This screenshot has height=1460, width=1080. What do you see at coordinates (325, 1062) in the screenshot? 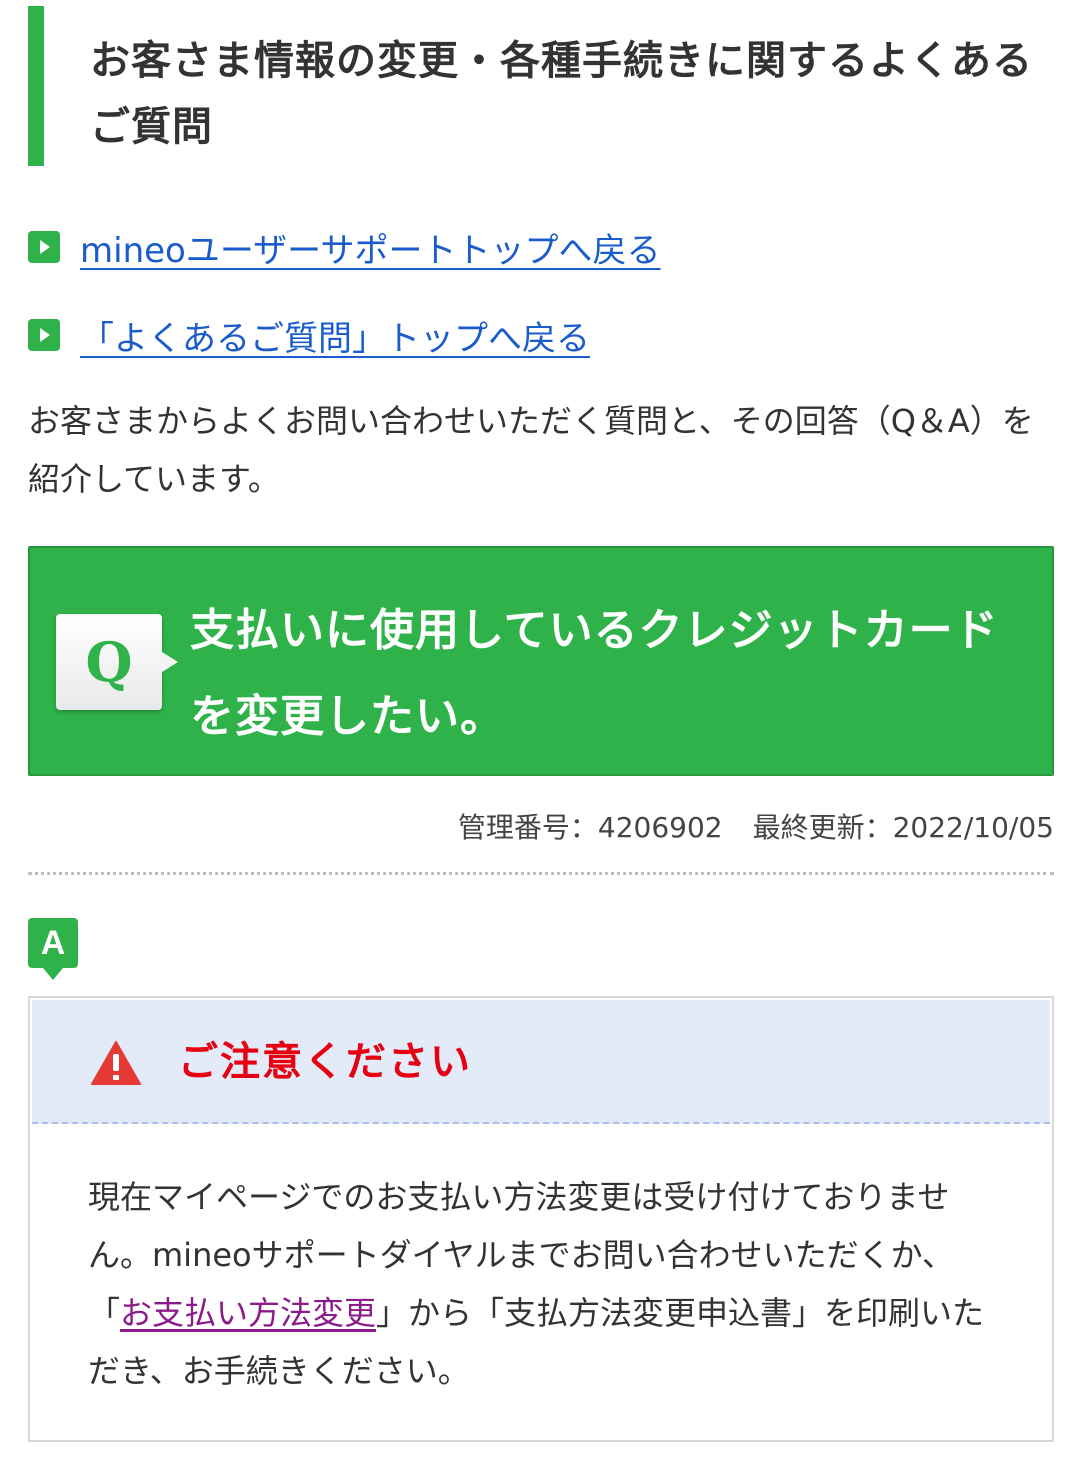
I see `caution-title: ご注意ください` at bounding box center [325, 1062].